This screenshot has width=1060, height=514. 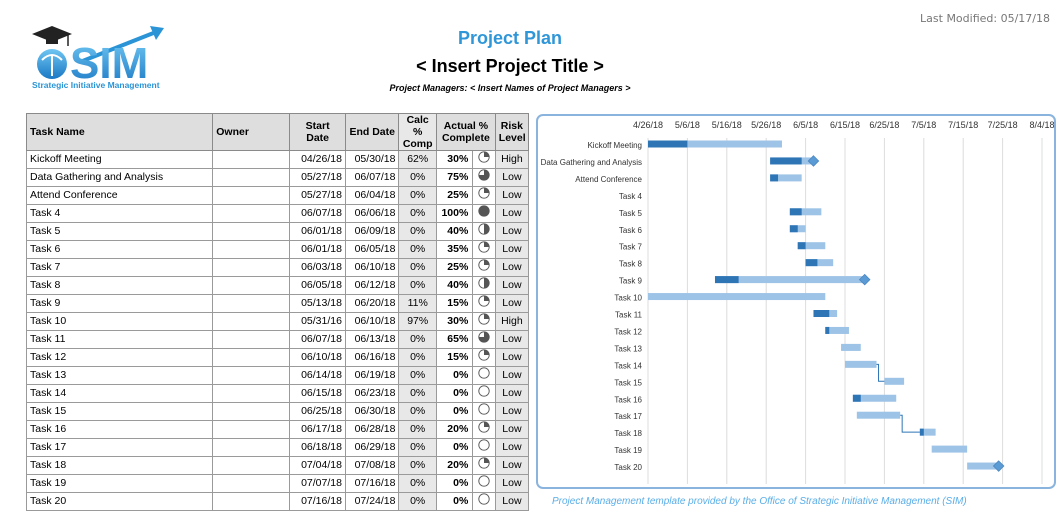 What do you see at coordinates (417, 322) in the screenshot?
I see `calc-comp-cell: 97%` at bounding box center [417, 322].